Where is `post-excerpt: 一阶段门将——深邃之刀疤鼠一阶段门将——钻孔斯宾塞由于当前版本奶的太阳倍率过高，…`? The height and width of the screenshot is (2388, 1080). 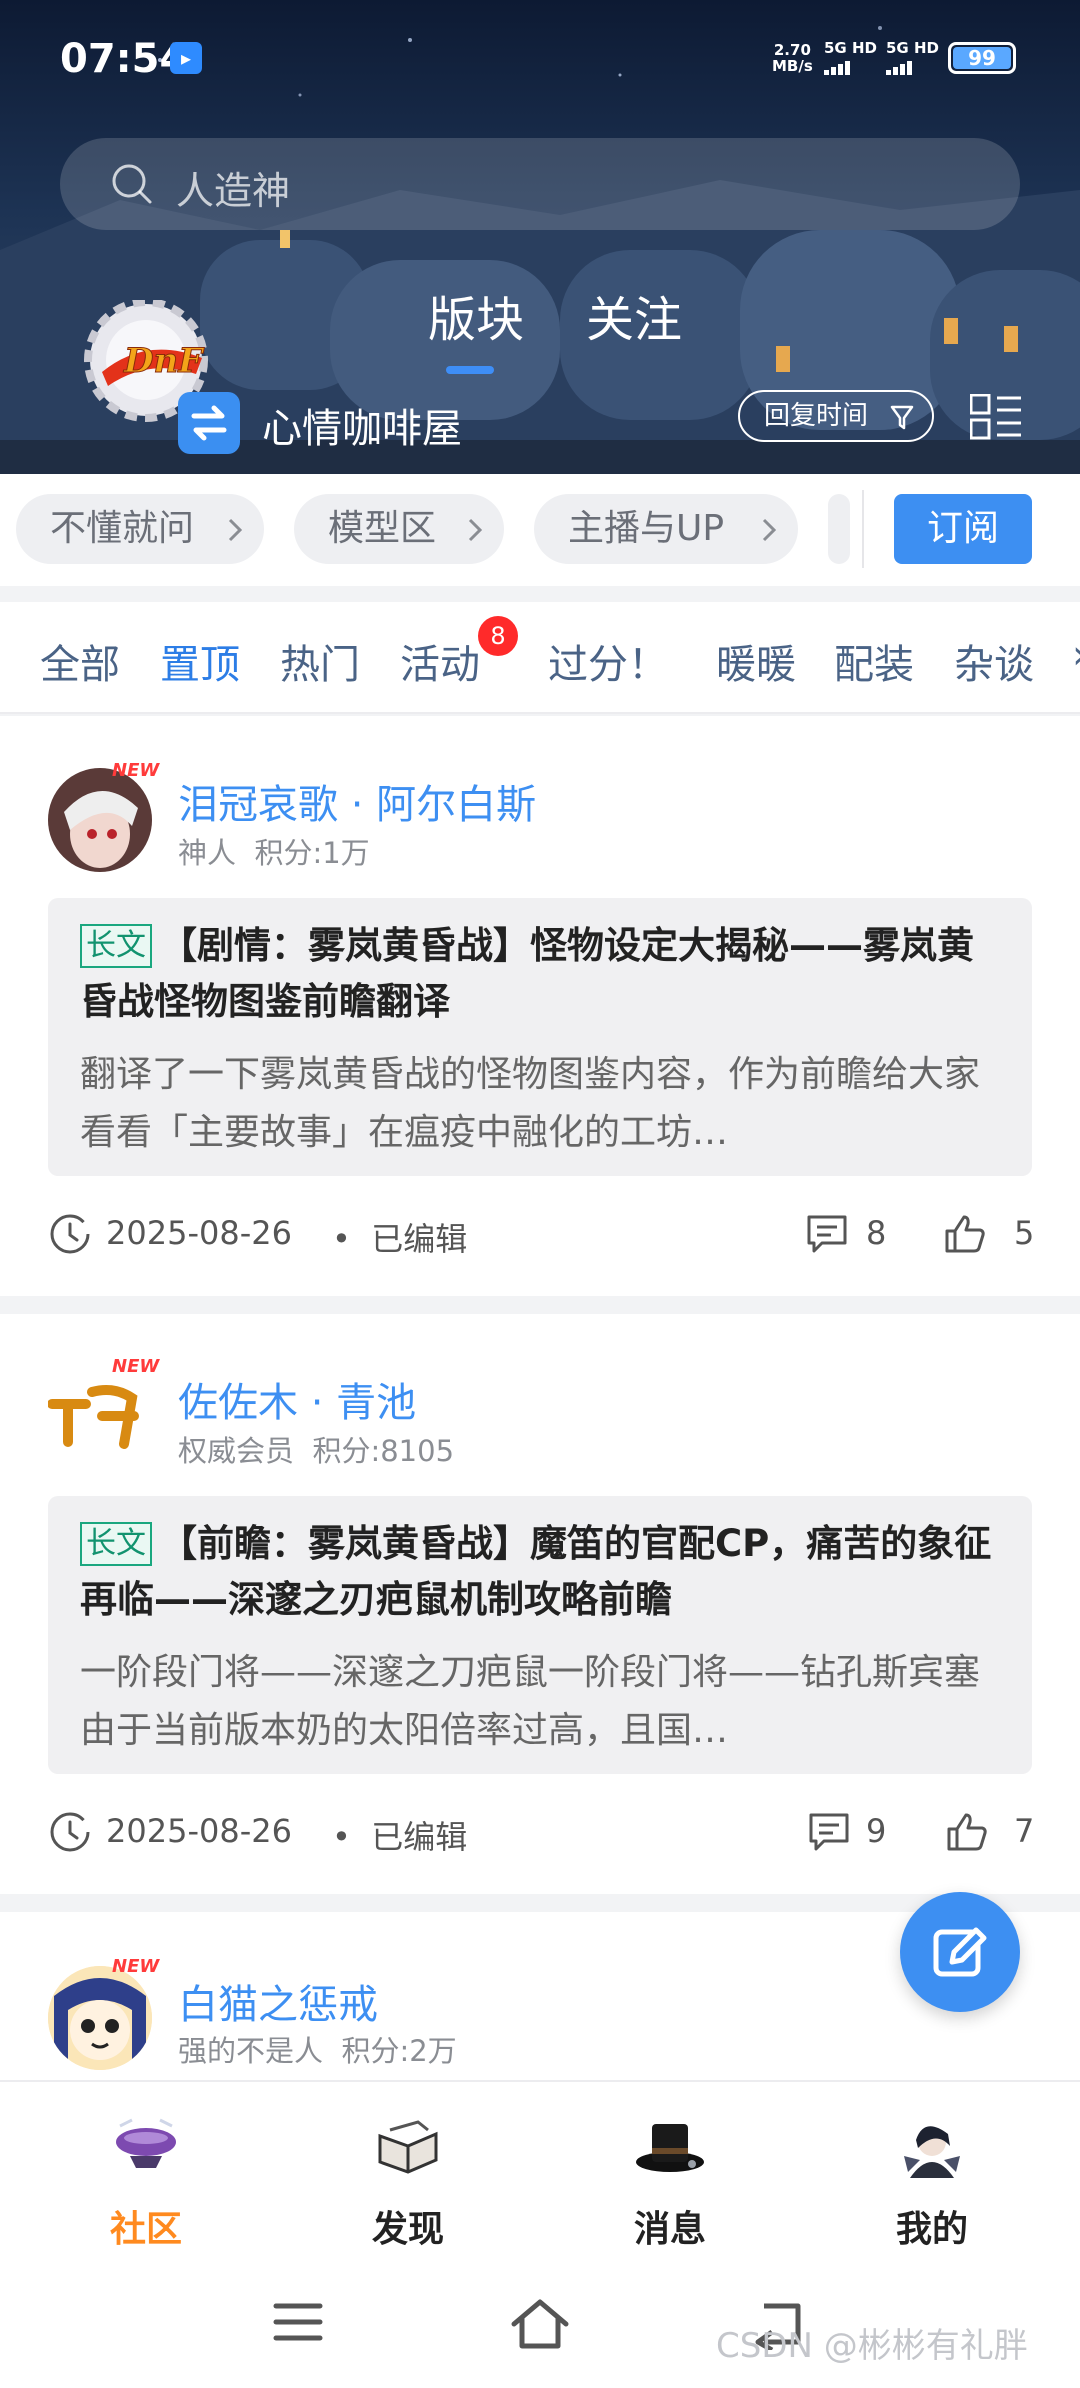
post-excerpt: 一阶段门将——深邃之刀疤鼠一阶段门将——钻孔斯宾塞由于当前版本奶的太阳倍率过高，… is located at coordinates (530, 1701).